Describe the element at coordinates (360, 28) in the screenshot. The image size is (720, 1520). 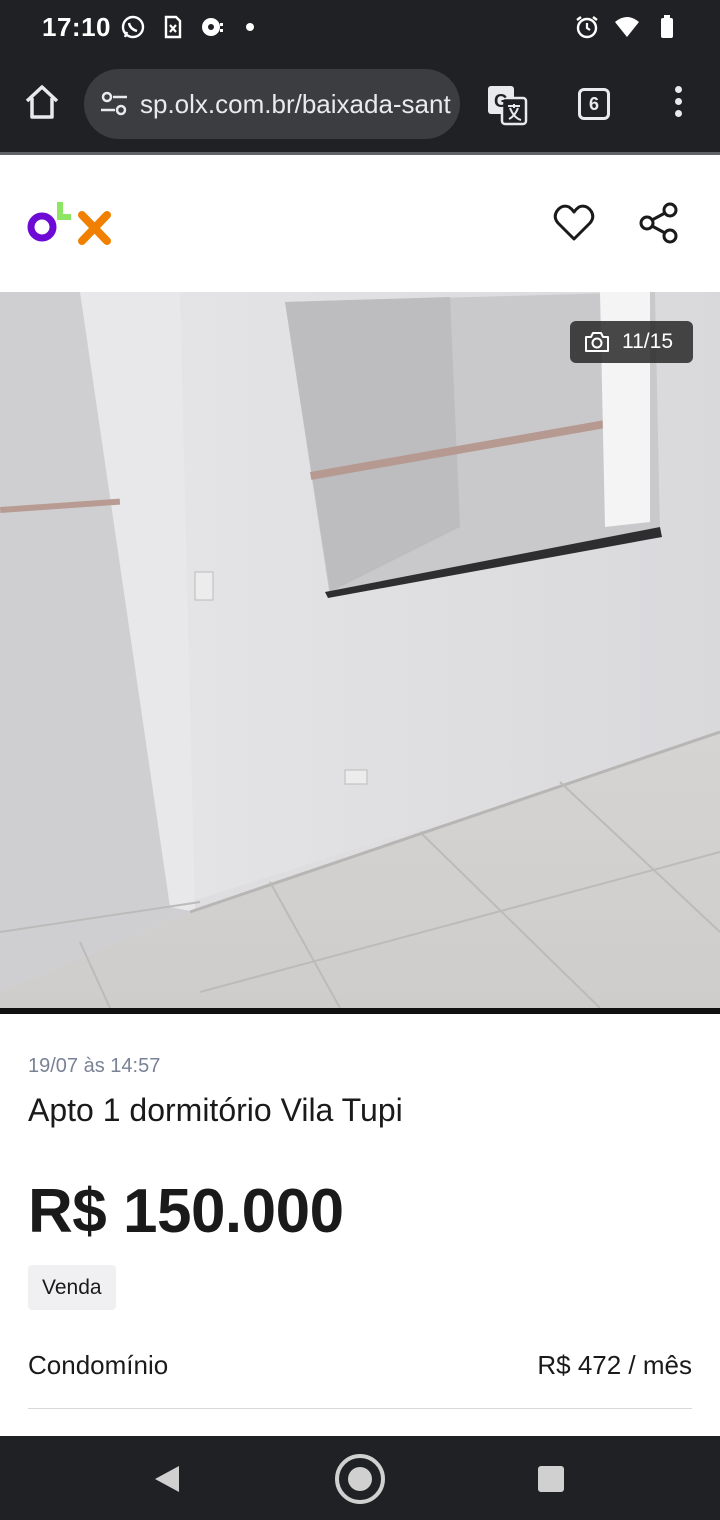
I see `status-bar: 17:10` at that location.